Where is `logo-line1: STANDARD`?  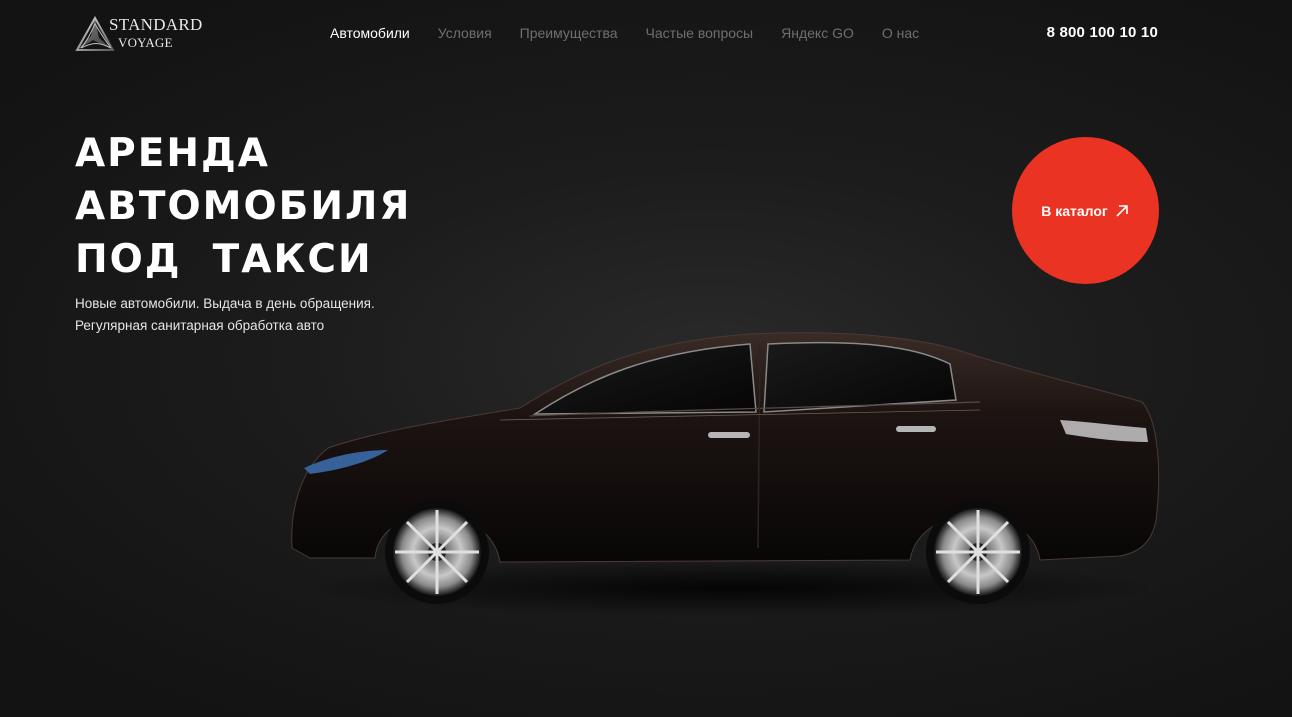
logo-line1: STANDARD is located at coordinates (156, 24).